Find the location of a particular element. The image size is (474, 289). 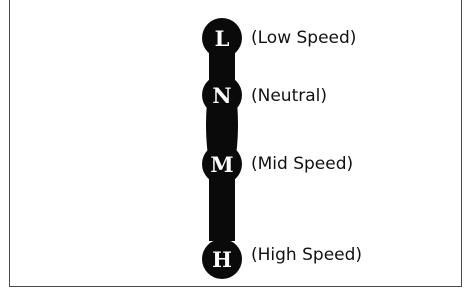

gear-knob-high: H is located at coordinates (222, 259).